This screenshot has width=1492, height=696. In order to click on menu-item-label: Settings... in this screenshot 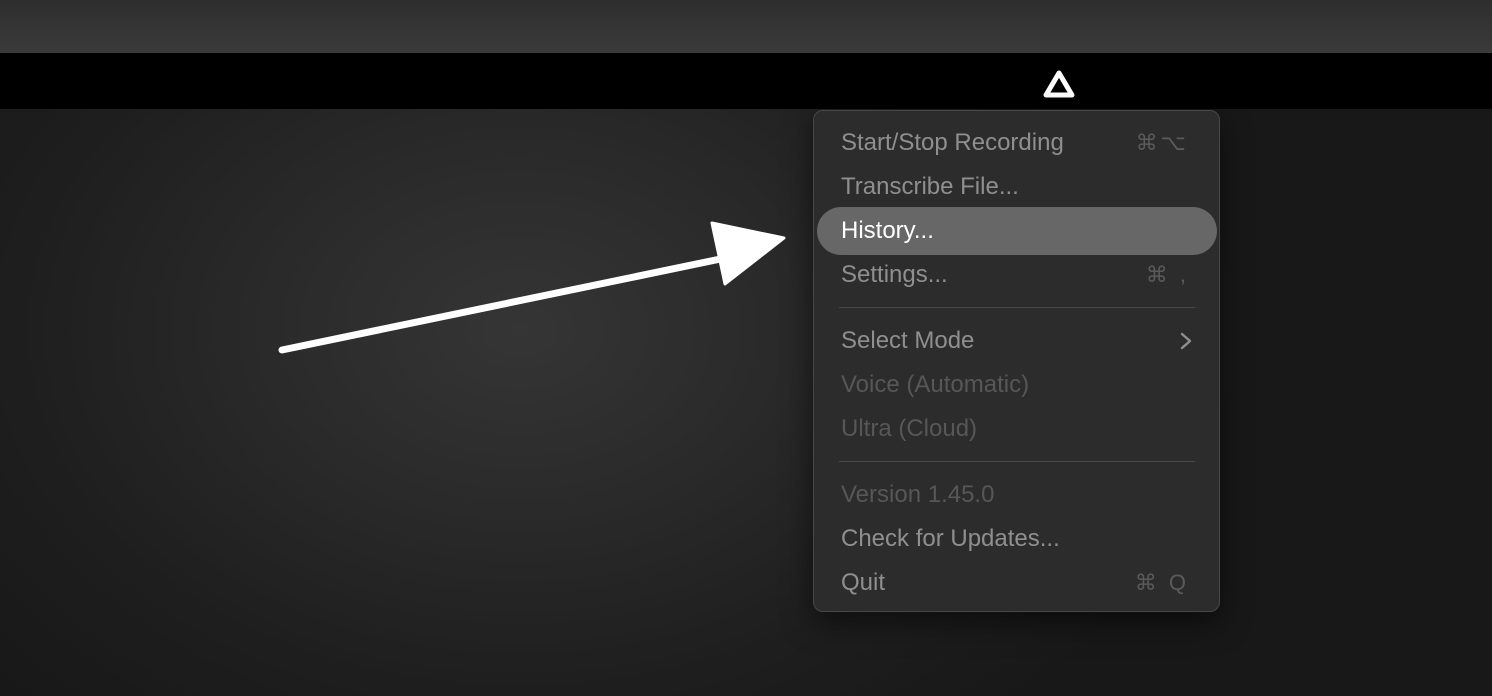, I will do `click(894, 274)`.